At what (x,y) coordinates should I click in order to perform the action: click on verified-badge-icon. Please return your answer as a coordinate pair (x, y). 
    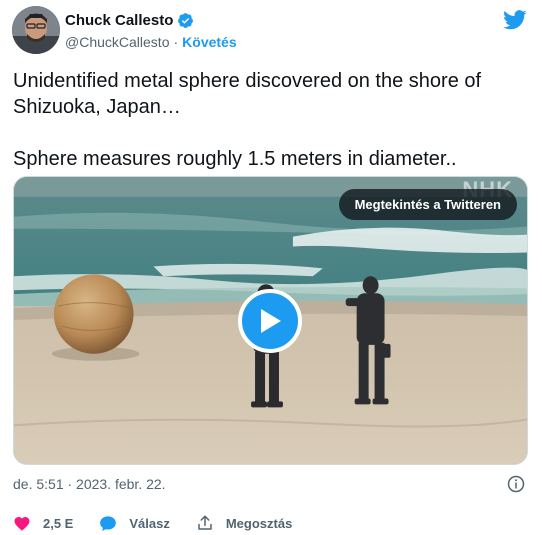
    Looking at the image, I should click on (186, 20).